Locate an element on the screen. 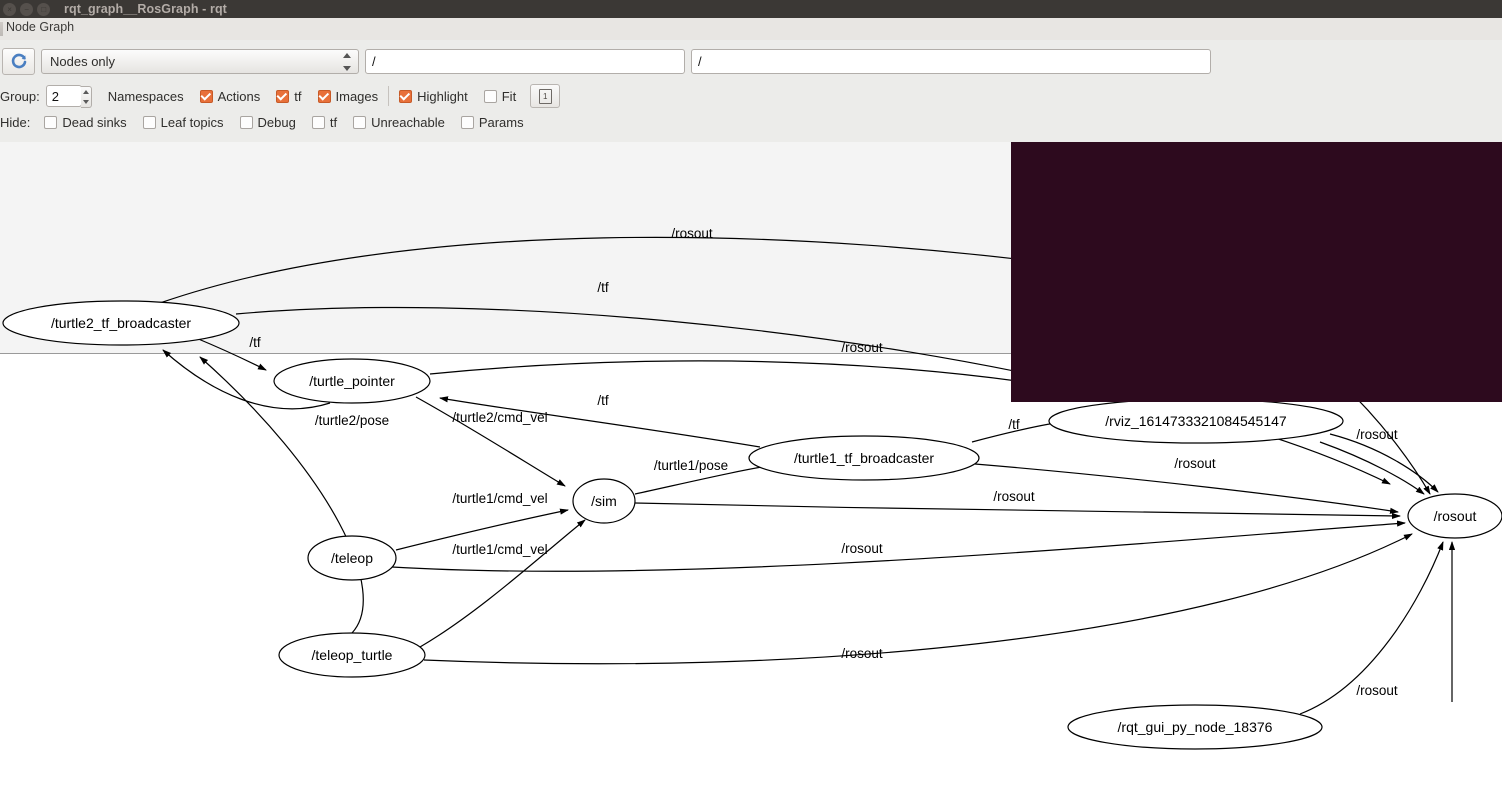 Image resolution: width=1502 pixels, height=791 pixels. checkbox-tf: tf is located at coordinates (289, 96).